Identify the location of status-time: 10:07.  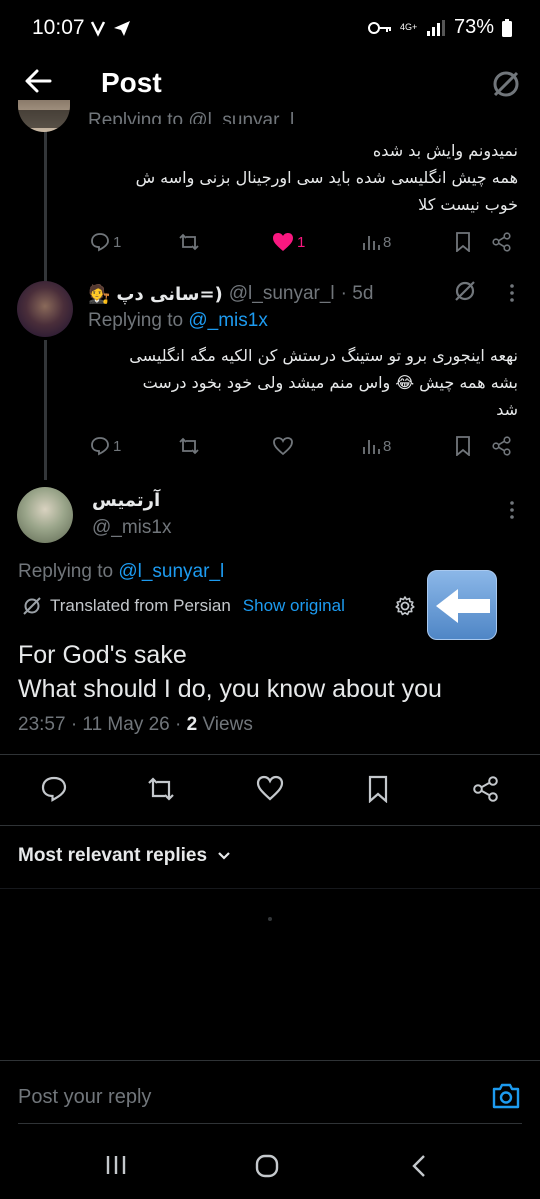
(58, 27).